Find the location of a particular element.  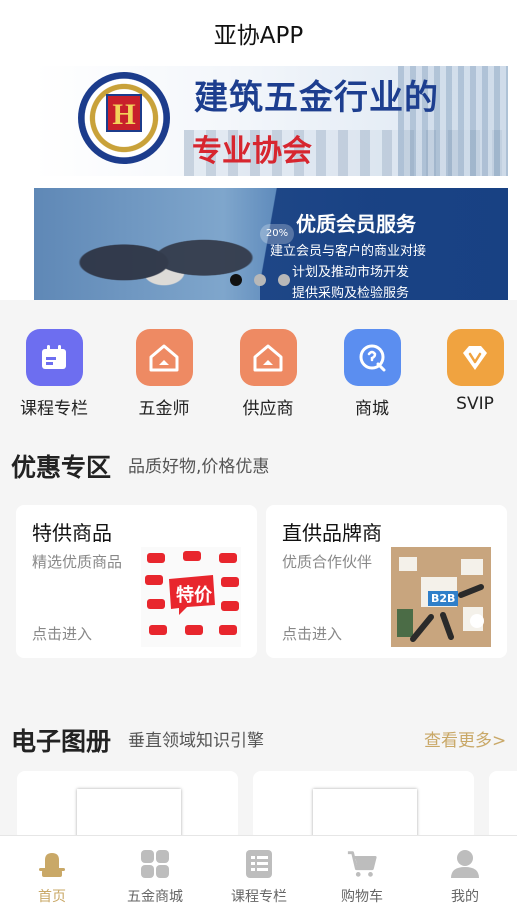

cart-icon is located at coordinates (362, 864).